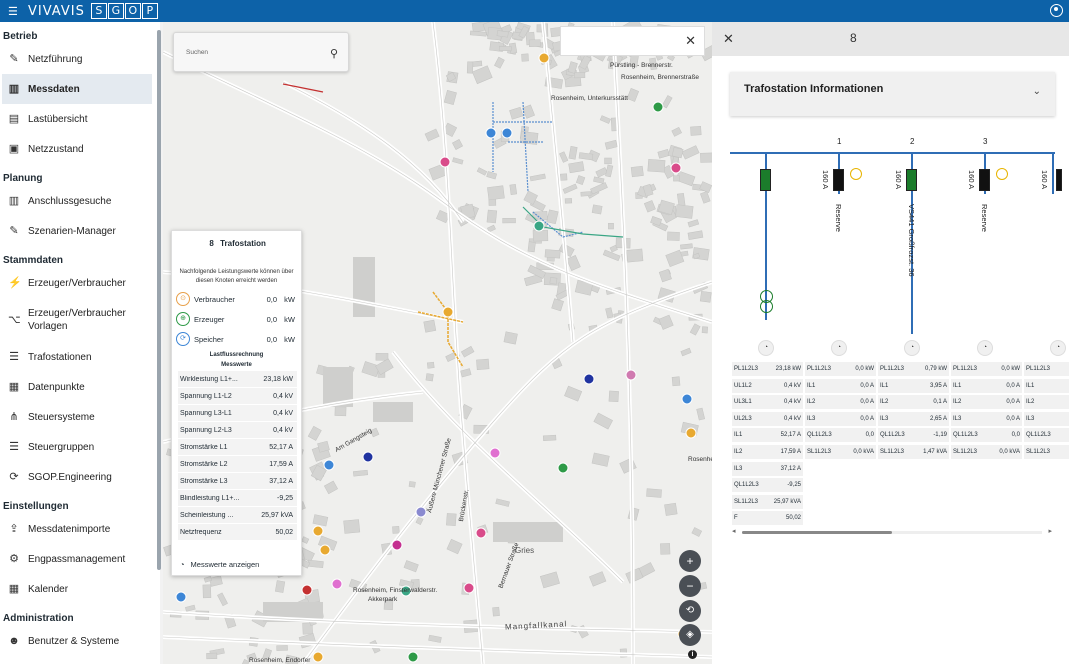  What do you see at coordinates (765, 180) in the screenshot?
I see `main-fuse` at bounding box center [765, 180].